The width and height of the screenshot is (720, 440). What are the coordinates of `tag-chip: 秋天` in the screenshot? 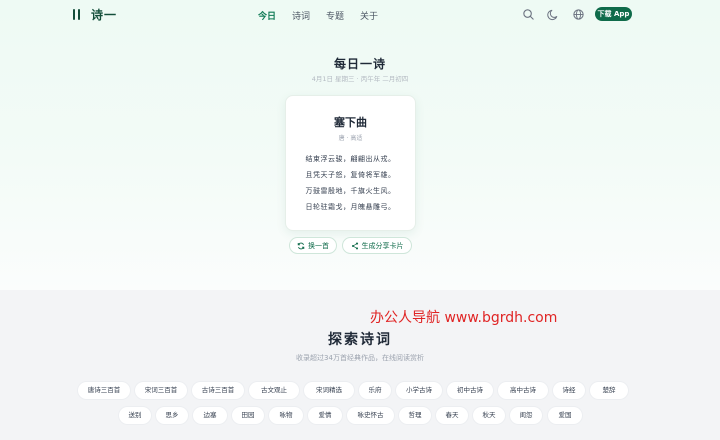 It's located at (489, 415).